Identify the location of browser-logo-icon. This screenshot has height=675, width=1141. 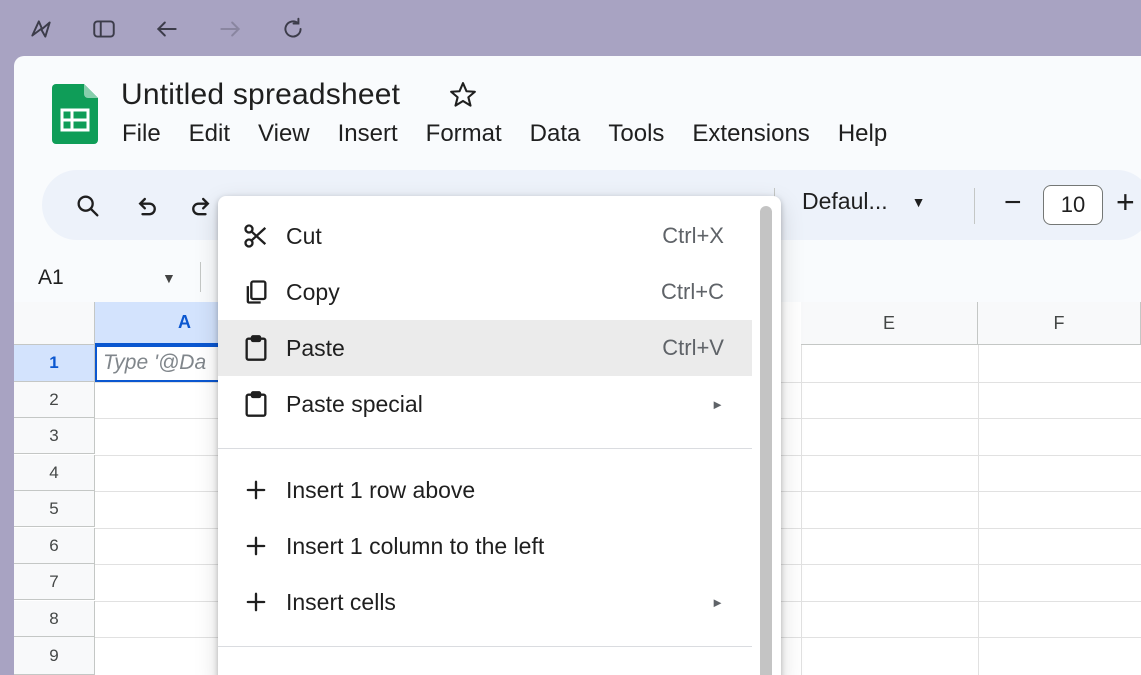
(41, 29).